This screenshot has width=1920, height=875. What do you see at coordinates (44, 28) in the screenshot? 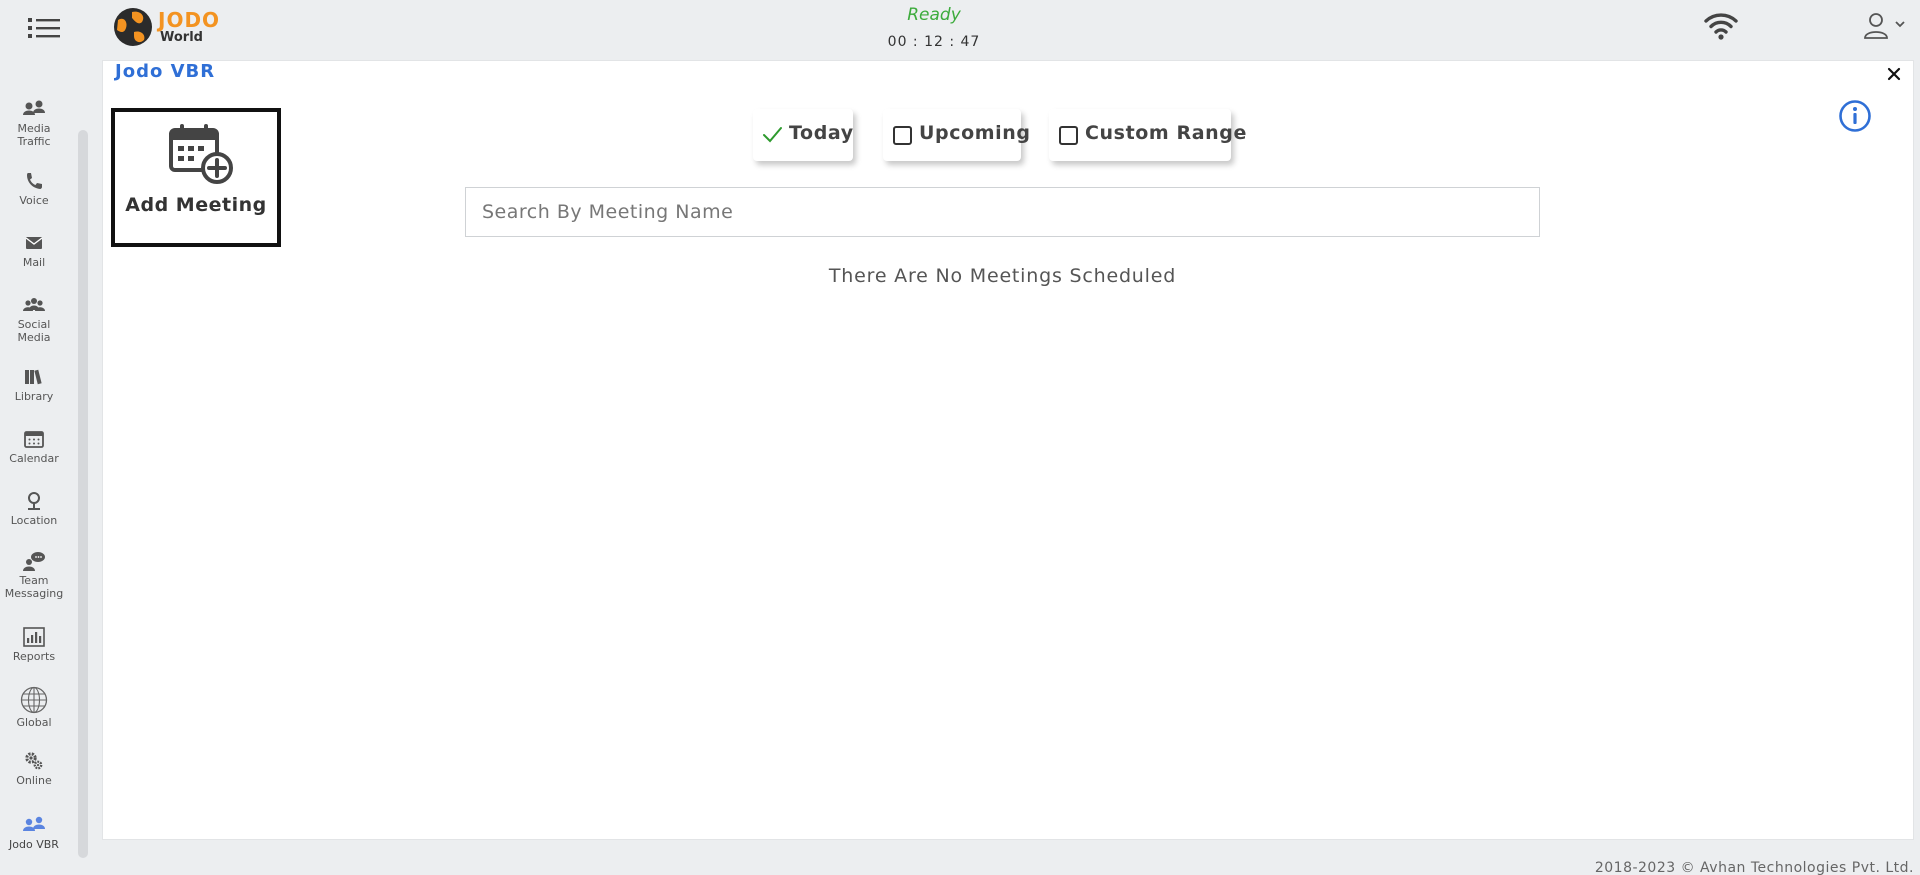
I see `hamburger-menu-icon` at bounding box center [44, 28].